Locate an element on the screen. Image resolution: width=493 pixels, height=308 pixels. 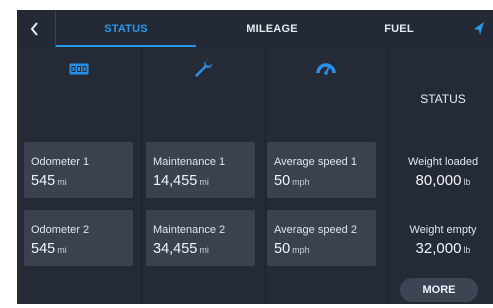
average-speed-1-card: Average speed 1 50 mph is located at coordinates (321, 170).